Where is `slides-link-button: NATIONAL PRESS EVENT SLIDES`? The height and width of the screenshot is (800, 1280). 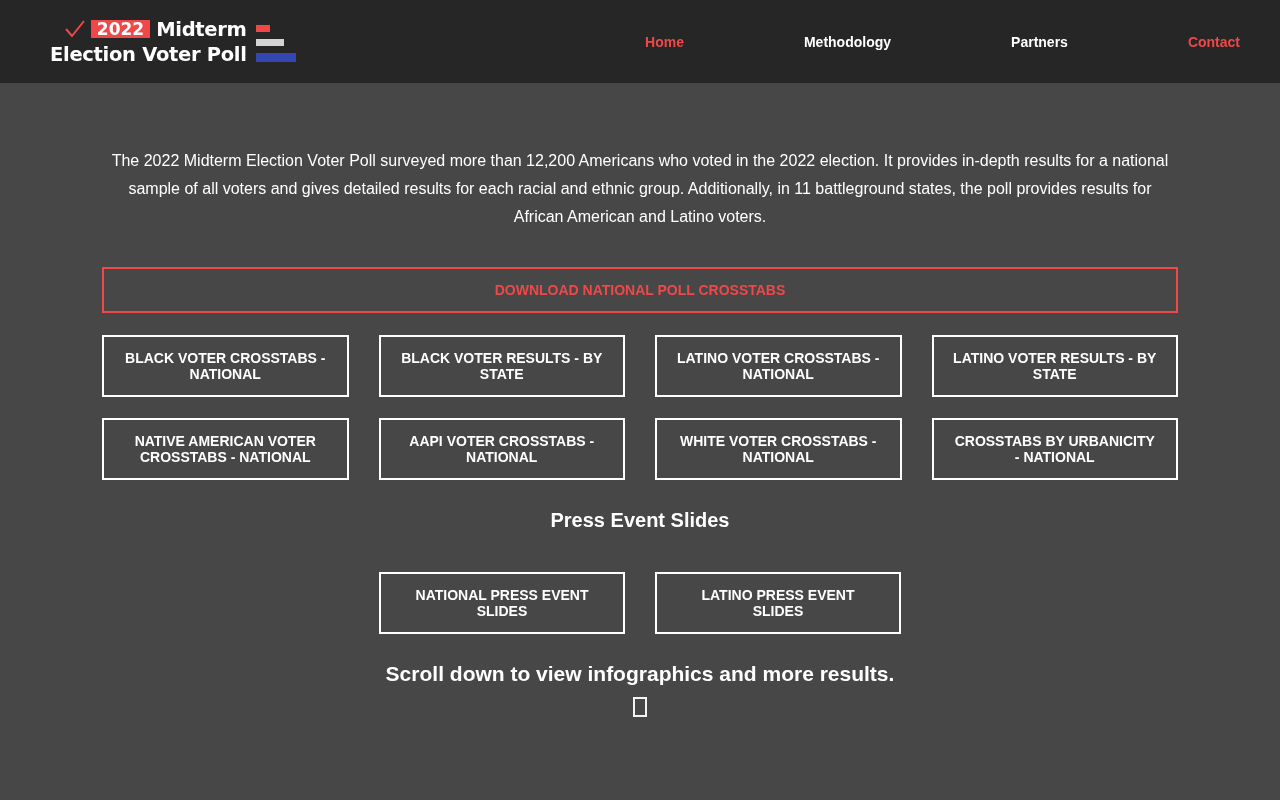 slides-link-button: NATIONAL PRESS EVENT SLIDES is located at coordinates (502, 603).